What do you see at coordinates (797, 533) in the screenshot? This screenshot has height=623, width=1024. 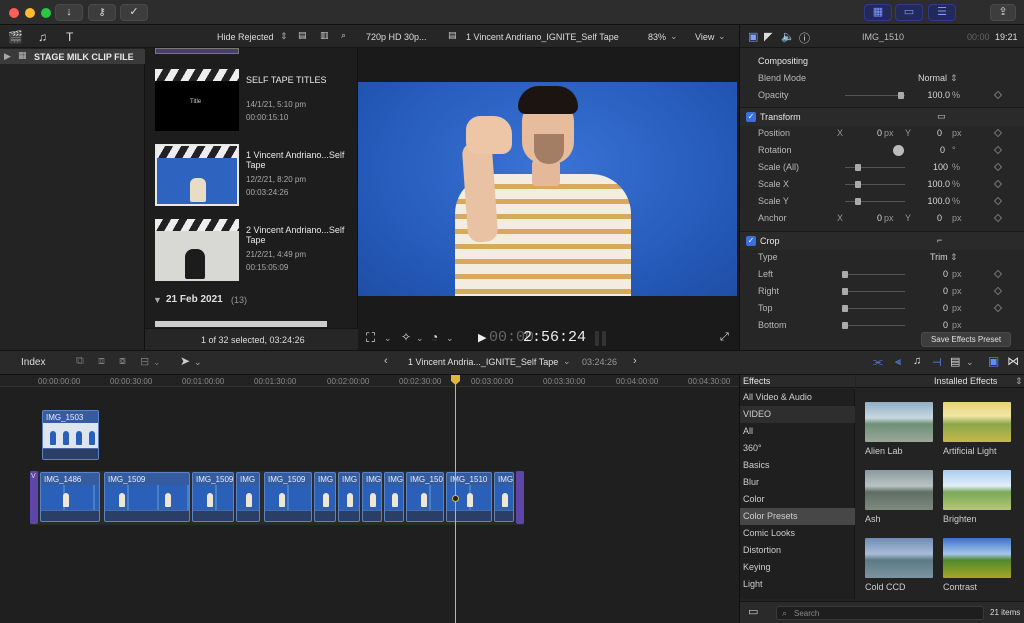 I see `effects-category: Comic Looks` at bounding box center [797, 533].